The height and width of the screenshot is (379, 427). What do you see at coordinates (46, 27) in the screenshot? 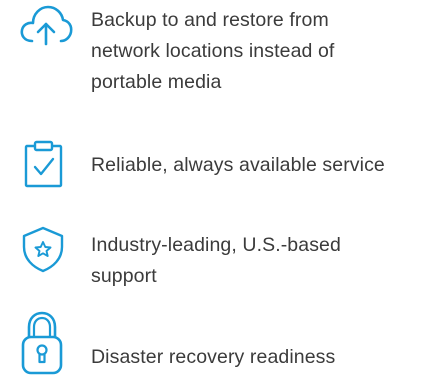
I see `cloud-upload-icon` at bounding box center [46, 27].